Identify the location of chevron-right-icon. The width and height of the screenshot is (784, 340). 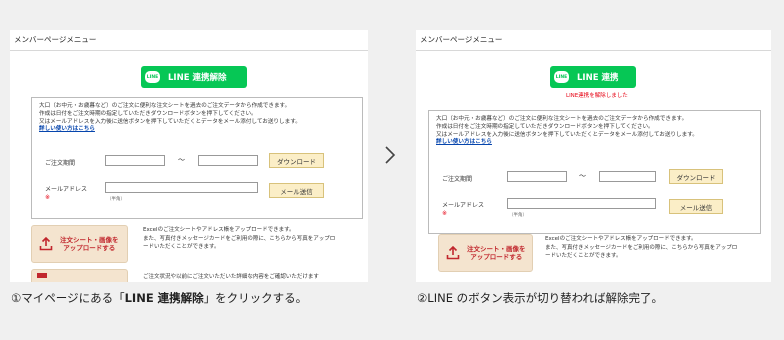
(390, 155).